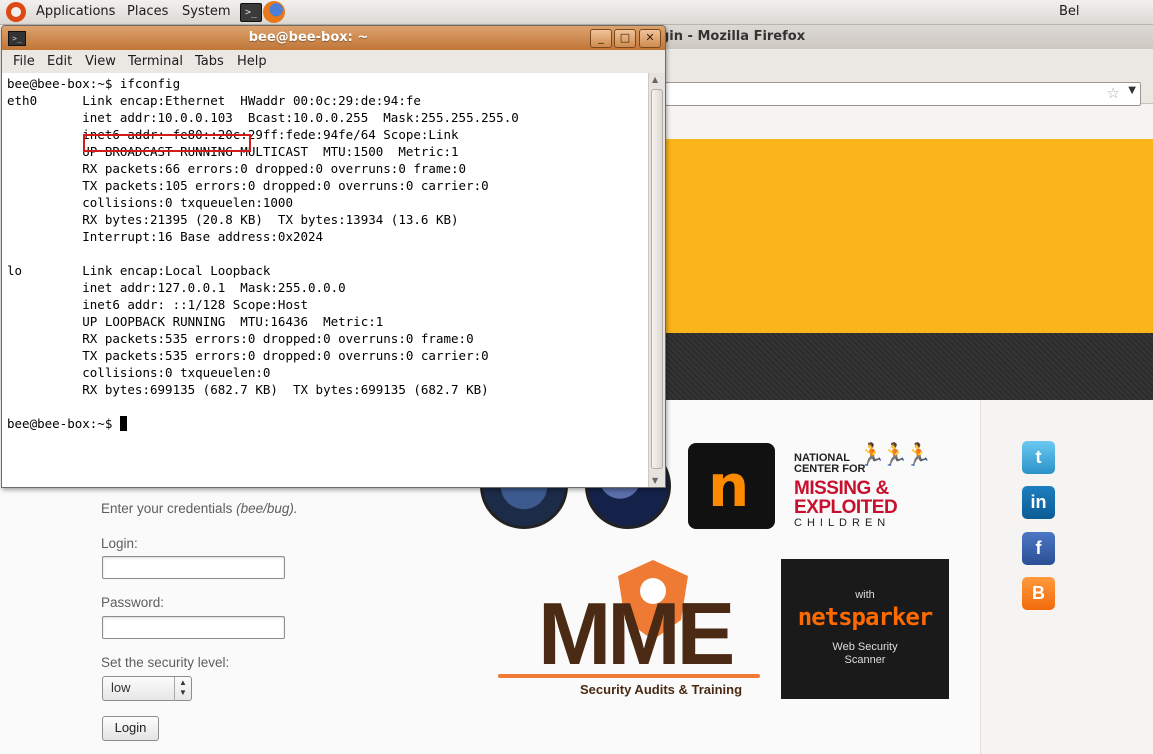 The width and height of the screenshot is (1153, 754). Describe the element at coordinates (650, 38) in the screenshot. I see `close-button: ✕` at that location.